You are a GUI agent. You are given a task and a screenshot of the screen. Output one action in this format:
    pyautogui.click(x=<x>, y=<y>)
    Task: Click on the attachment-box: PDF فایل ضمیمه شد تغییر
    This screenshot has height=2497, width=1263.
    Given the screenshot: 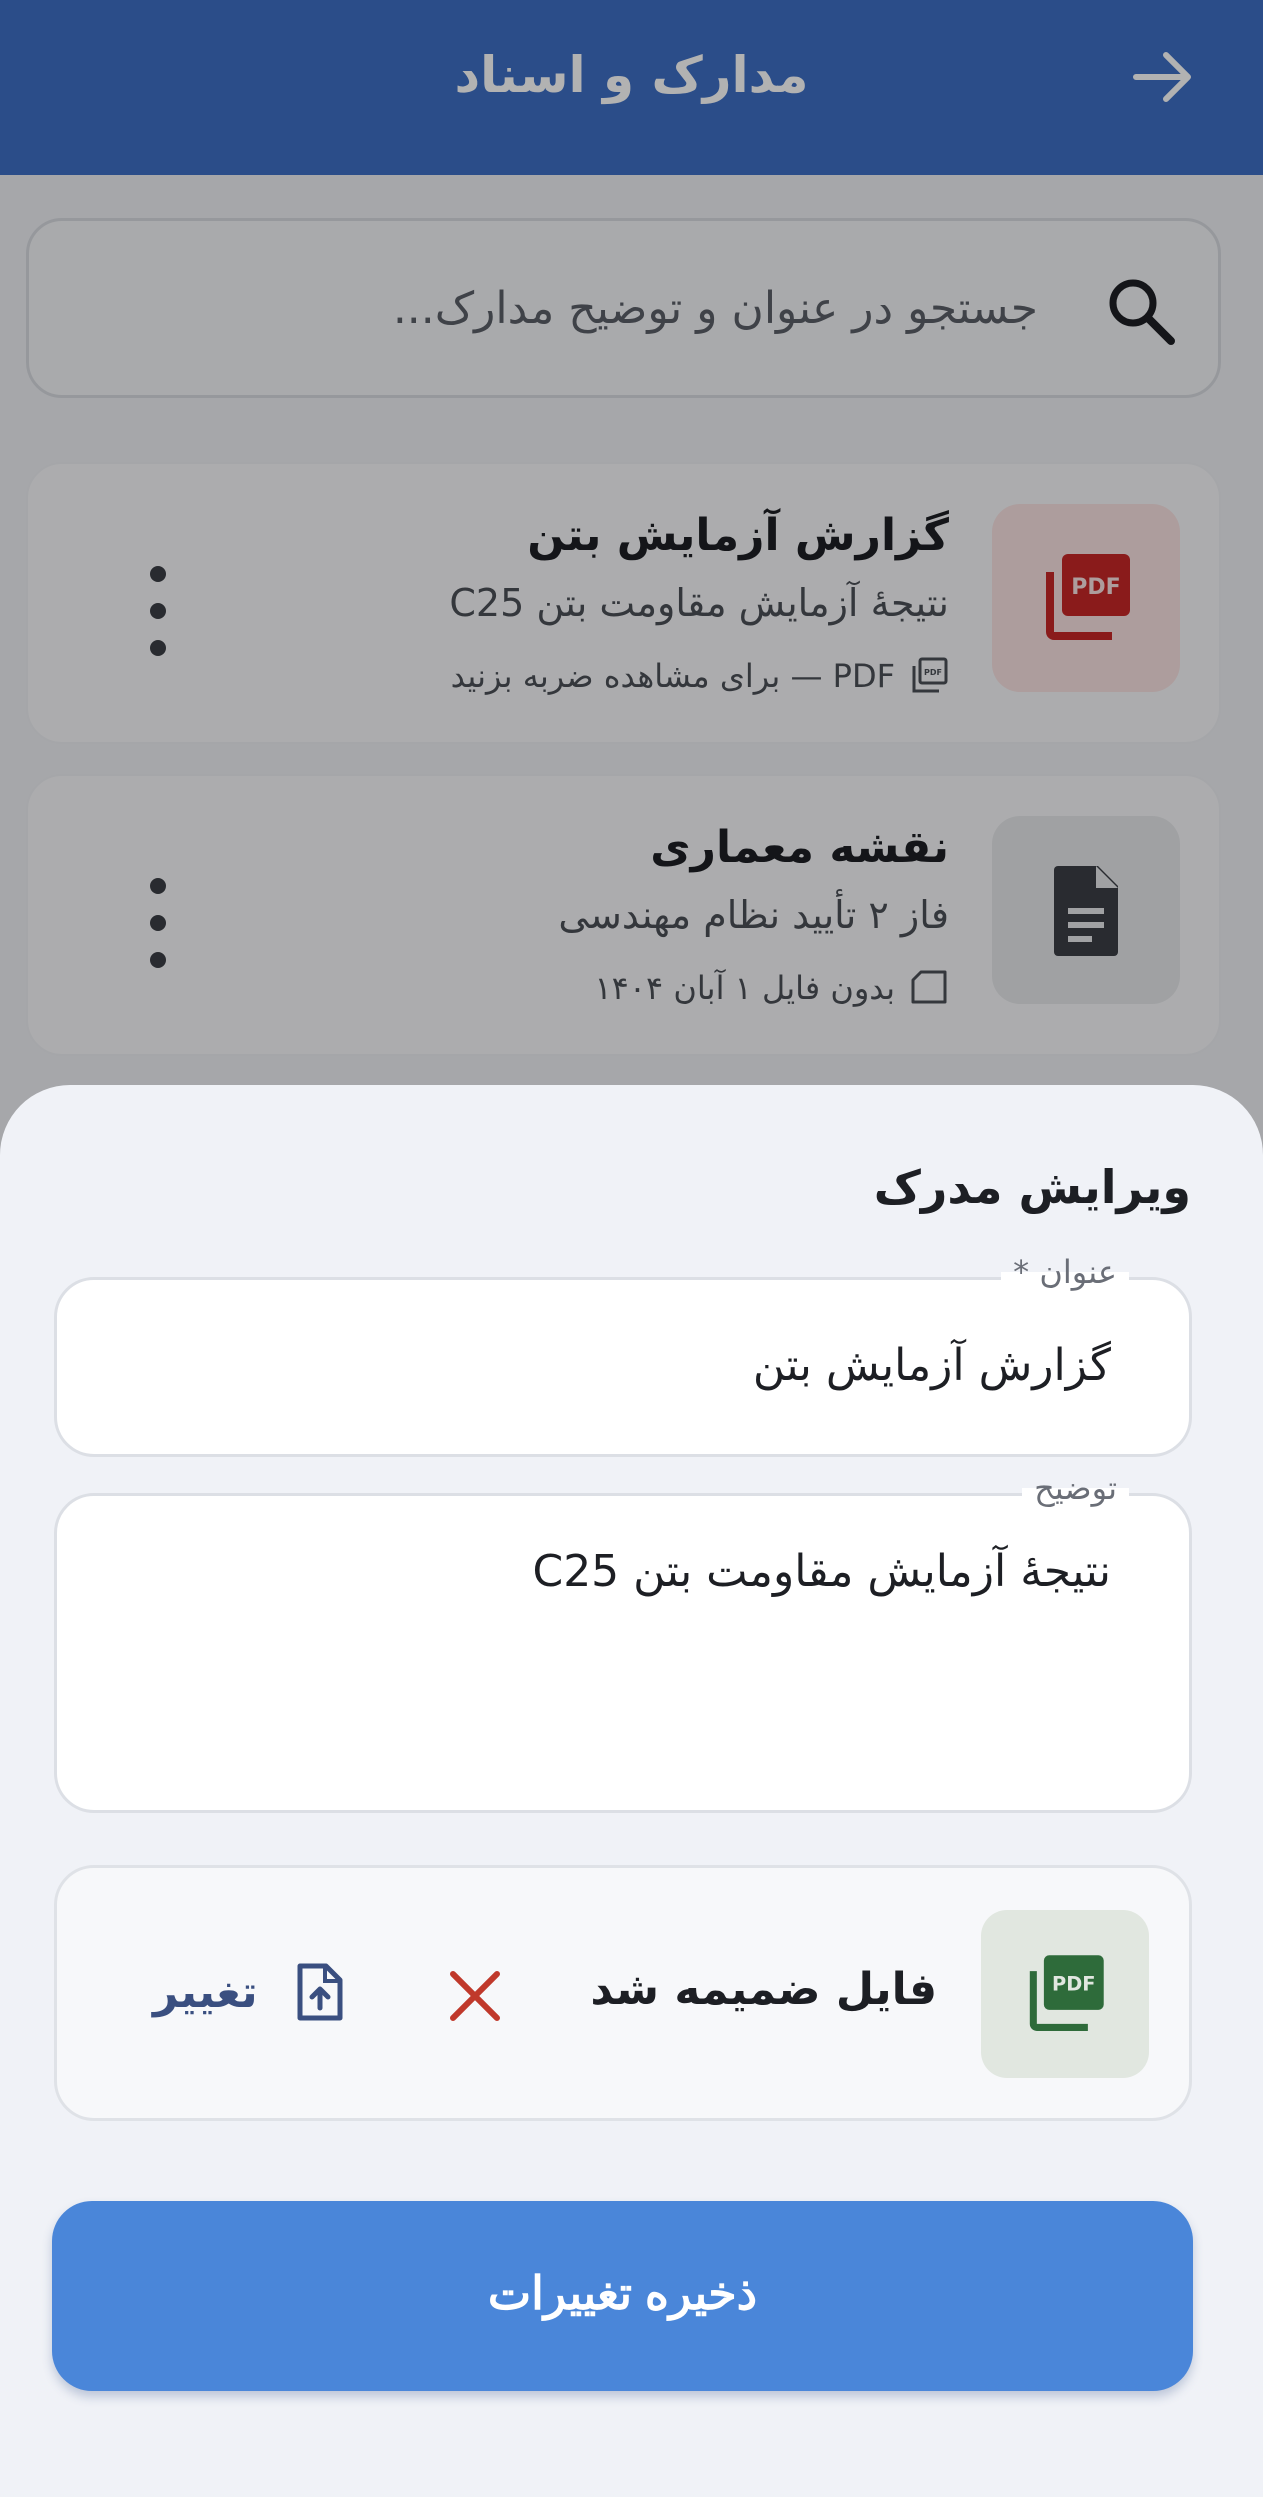 What is the action you would take?
    pyautogui.click(x=623, y=1993)
    